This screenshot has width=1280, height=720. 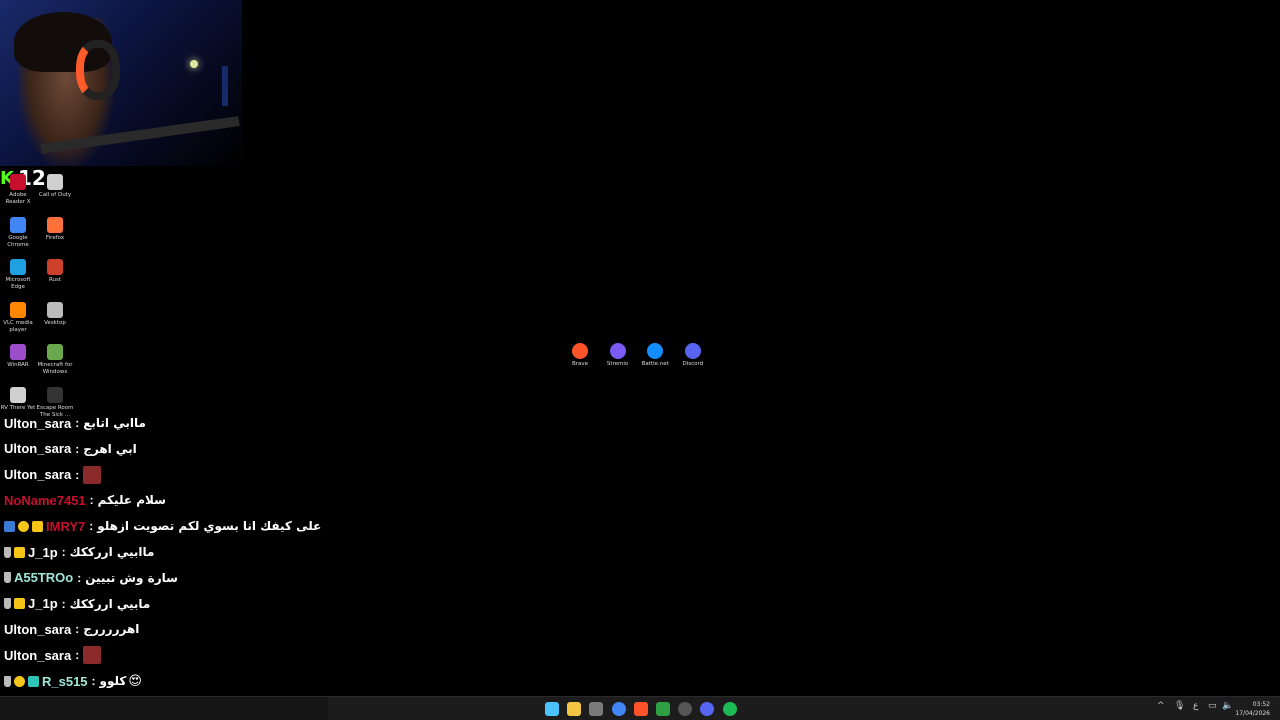 What do you see at coordinates (55, 394) in the screenshot?
I see `escape-room-the-sick-icon` at bounding box center [55, 394].